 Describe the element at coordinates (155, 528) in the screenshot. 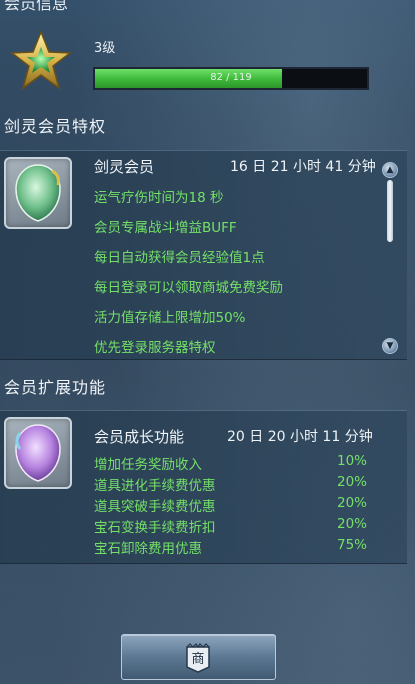

I see `growth-feature-label: 宝石变换手续费折扣` at that location.